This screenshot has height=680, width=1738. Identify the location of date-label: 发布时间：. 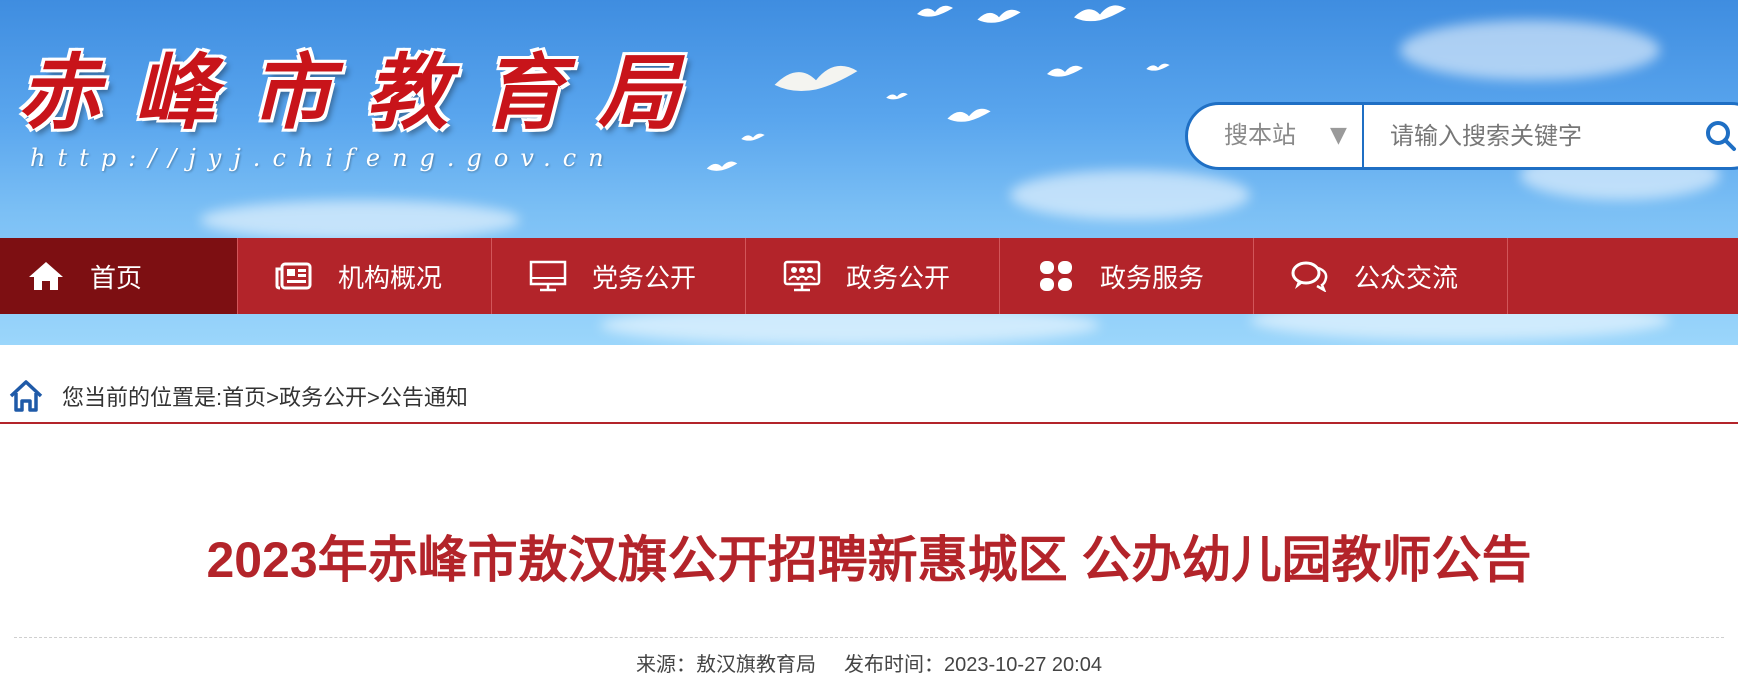
(894, 665).